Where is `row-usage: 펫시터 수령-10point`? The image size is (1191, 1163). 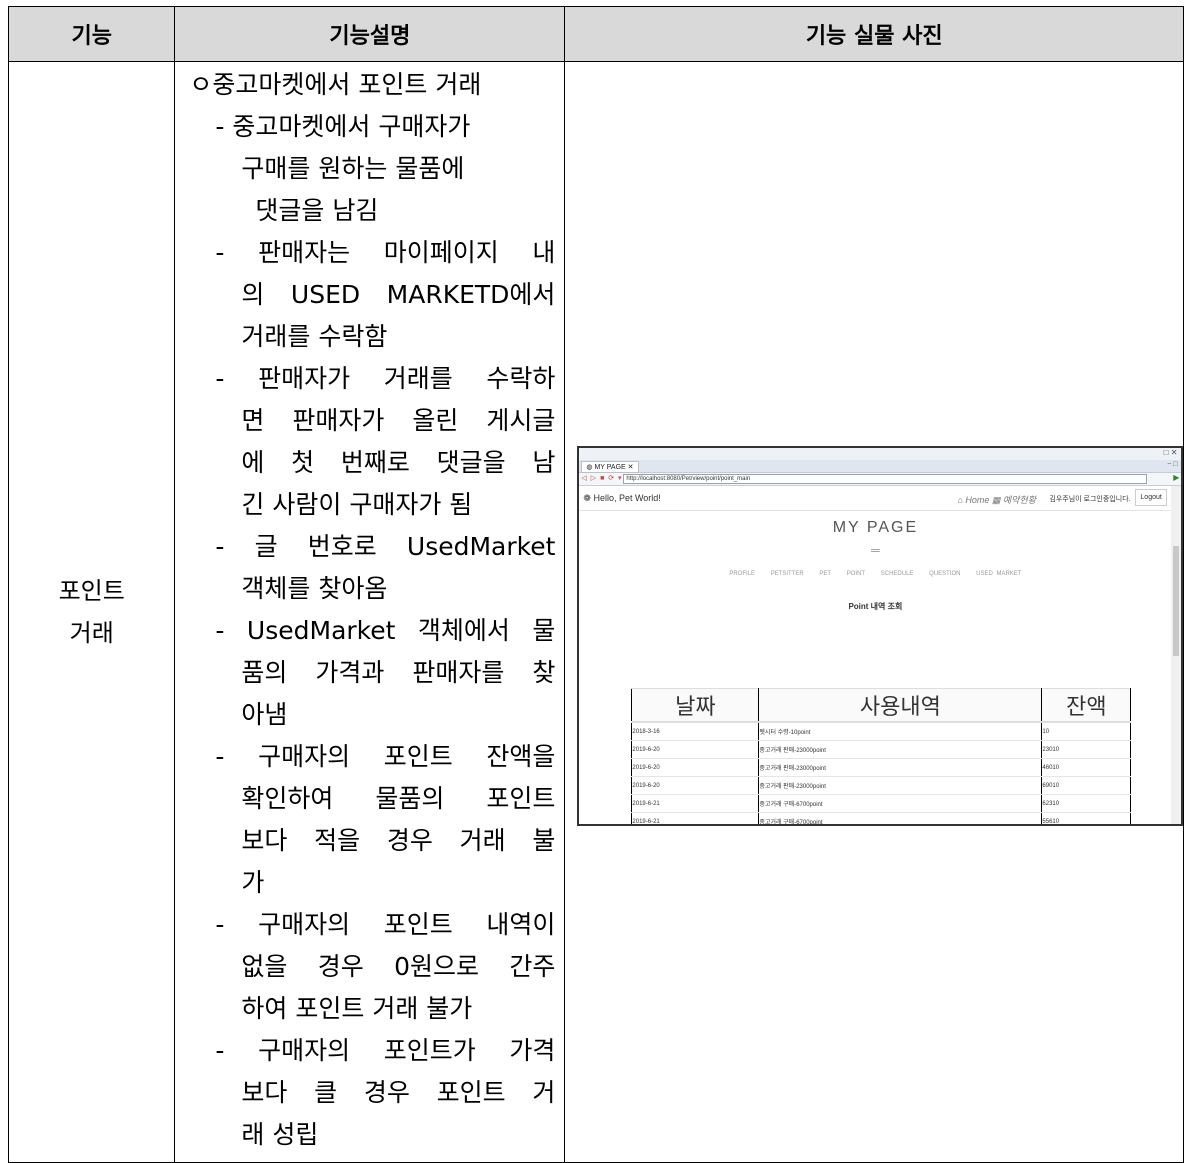
row-usage: 펫시터 수령-10point is located at coordinates (900, 731).